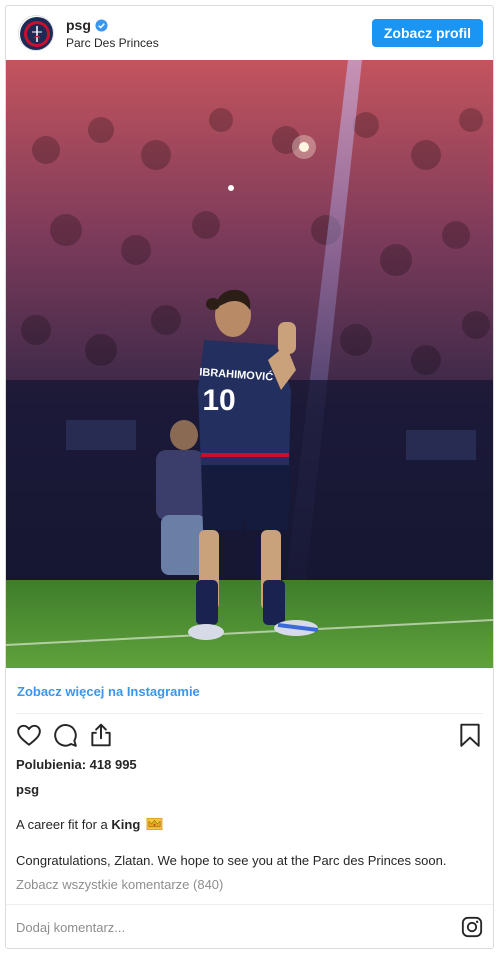  I want to click on divider, so click(249, 713).